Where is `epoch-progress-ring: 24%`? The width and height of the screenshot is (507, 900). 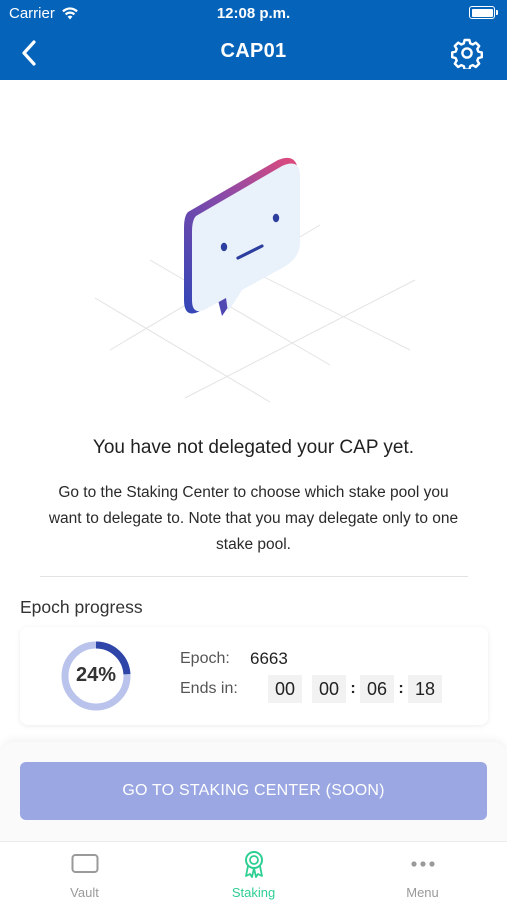 epoch-progress-ring: 24% is located at coordinates (96, 676).